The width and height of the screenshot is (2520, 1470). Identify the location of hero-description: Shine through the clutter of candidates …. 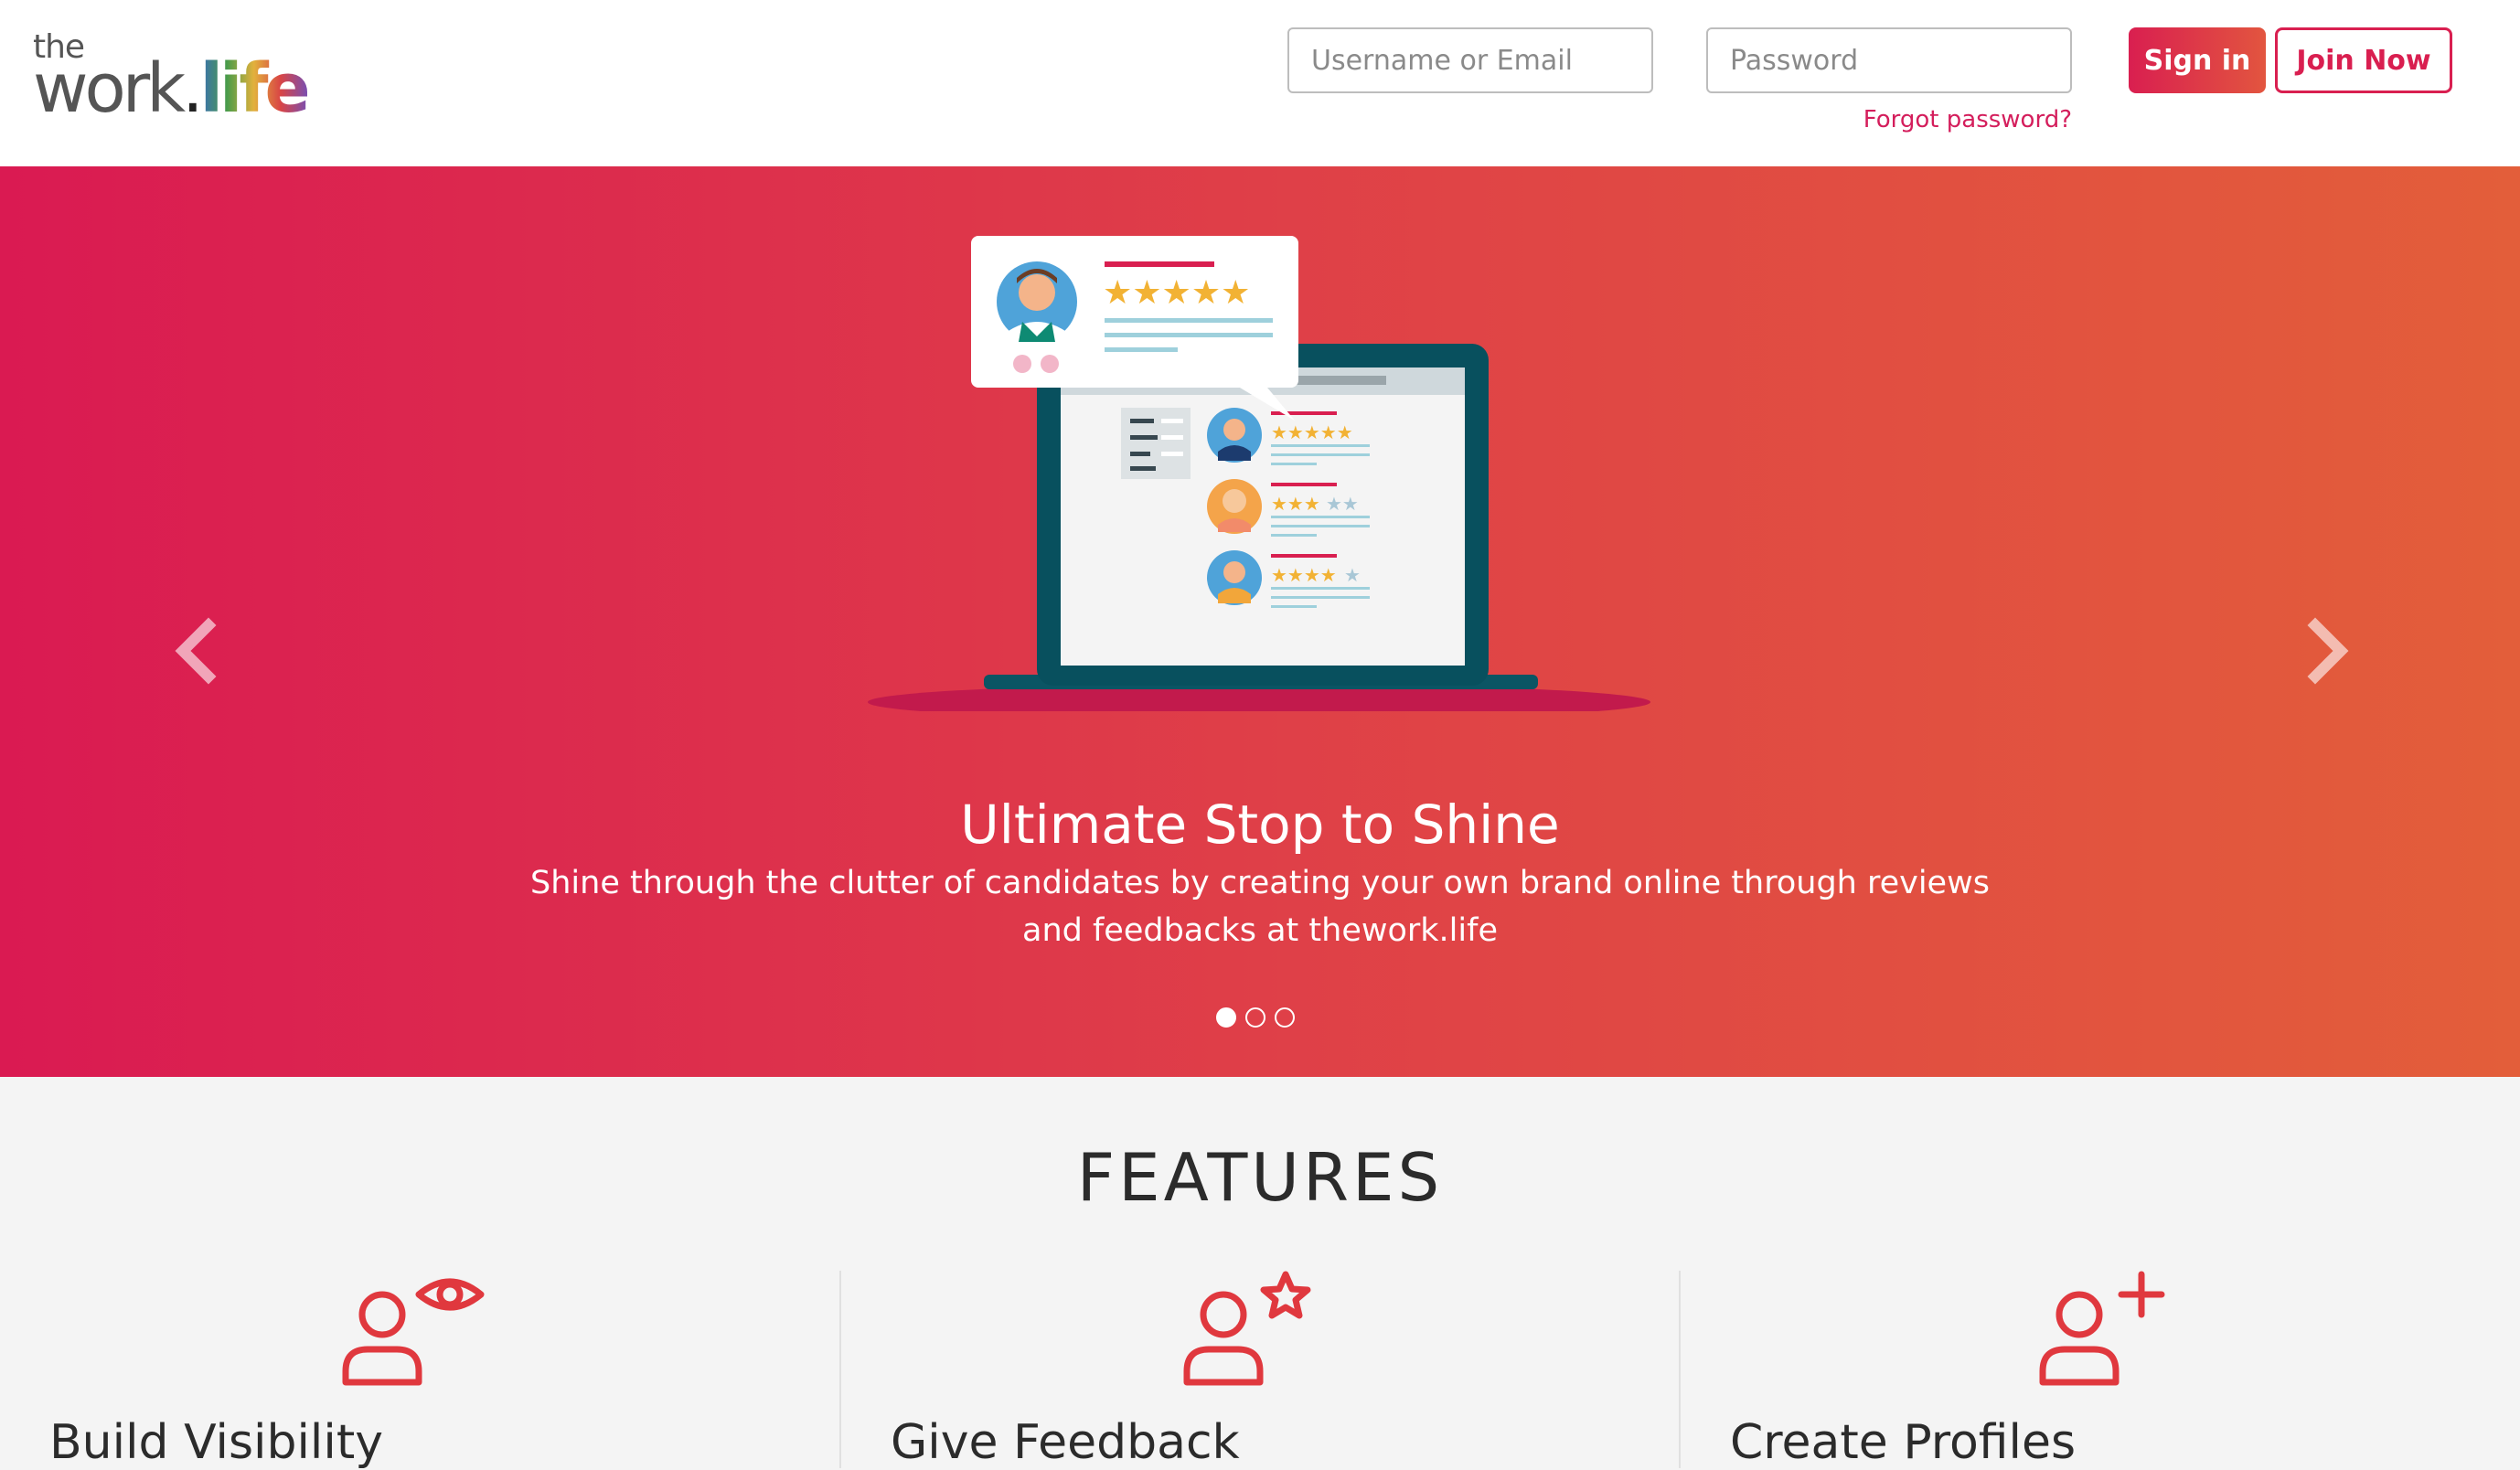
(1260, 907).